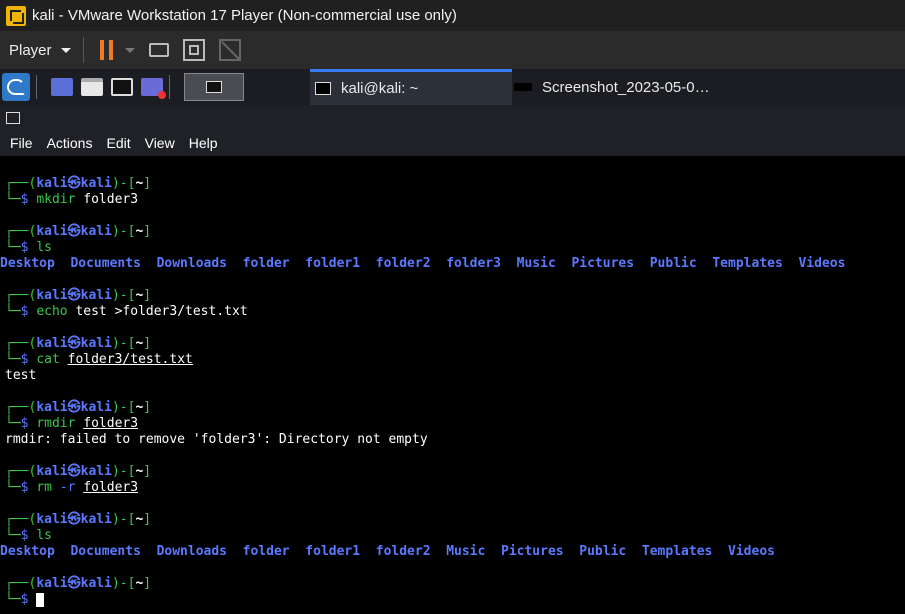  I want to click on vmware-logo-icon, so click(16, 15).